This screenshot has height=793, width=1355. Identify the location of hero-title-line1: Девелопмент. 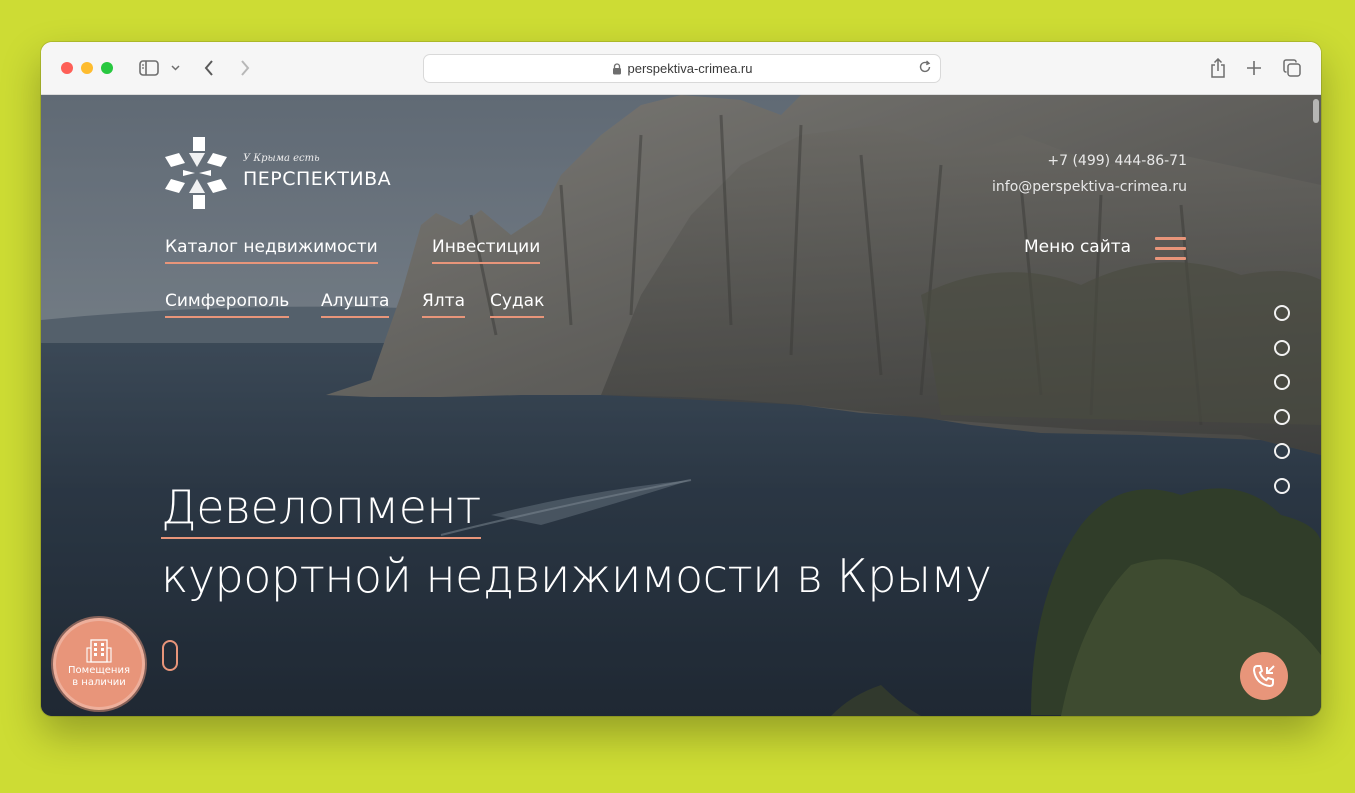
(321, 511).